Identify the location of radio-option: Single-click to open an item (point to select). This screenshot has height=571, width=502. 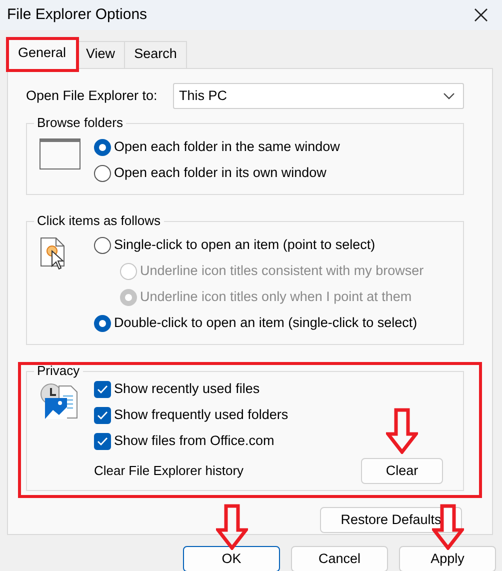
(259, 245).